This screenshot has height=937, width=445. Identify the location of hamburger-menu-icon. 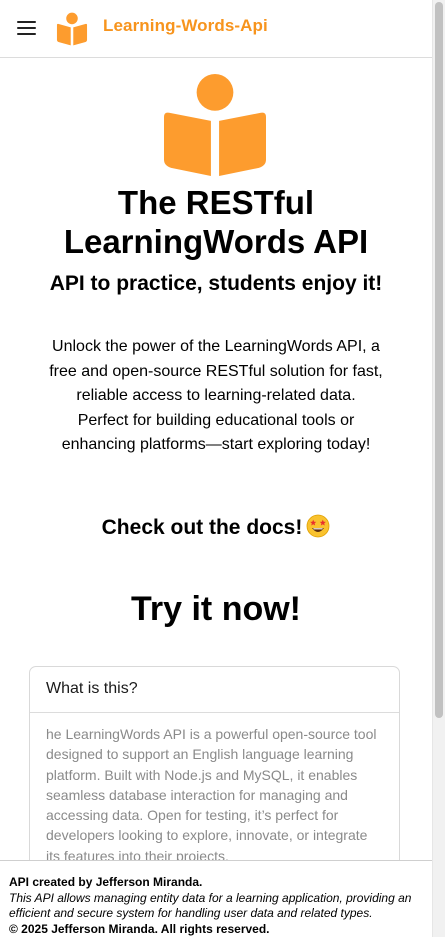
(27, 28).